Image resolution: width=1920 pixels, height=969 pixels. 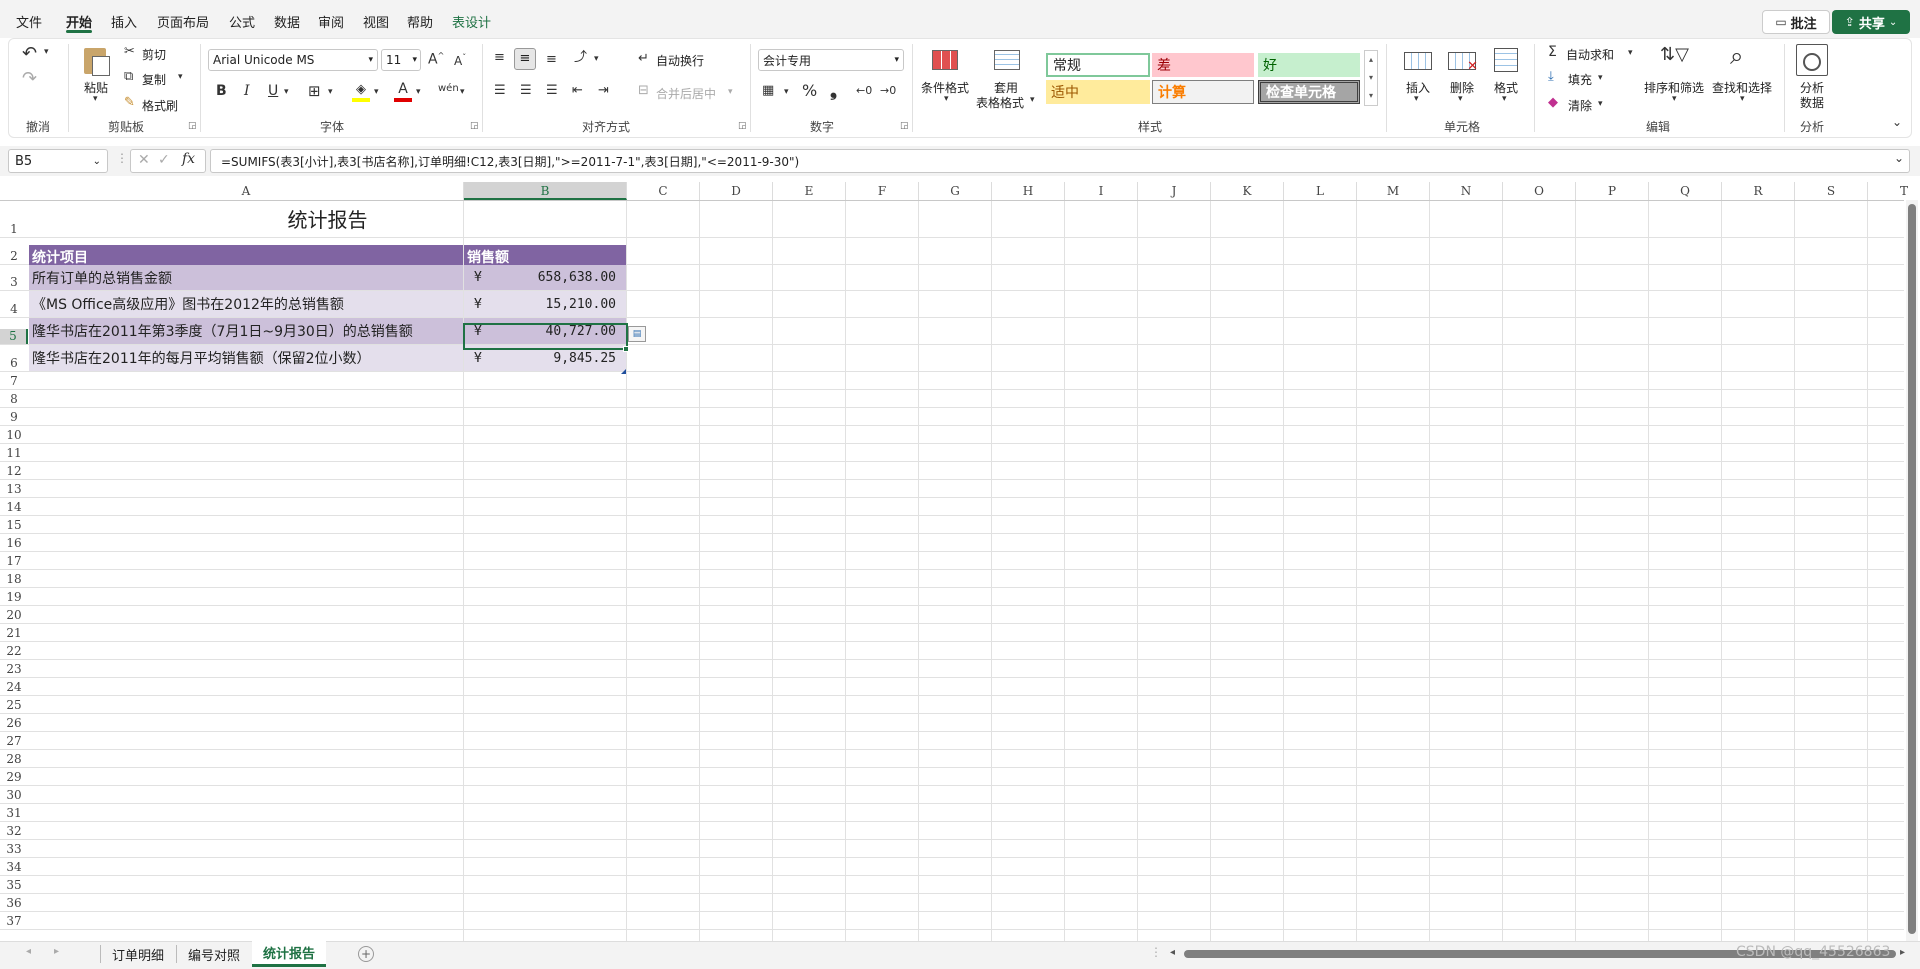 What do you see at coordinates (551, 59) in the screenshot?
I see `align-bottom-icon: ≡` at bounding box center [551, 59].